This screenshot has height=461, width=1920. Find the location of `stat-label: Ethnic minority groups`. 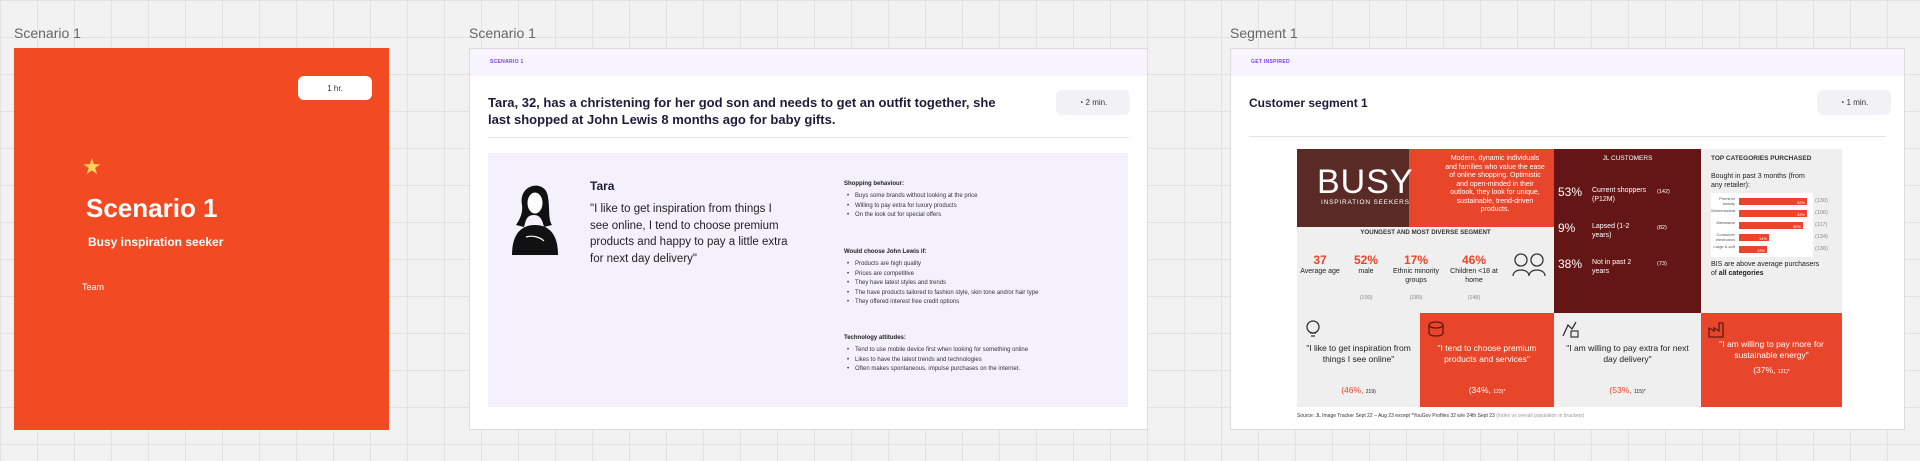

stat-label: Ethnic minority groups is located at coordinates (1416, 276).